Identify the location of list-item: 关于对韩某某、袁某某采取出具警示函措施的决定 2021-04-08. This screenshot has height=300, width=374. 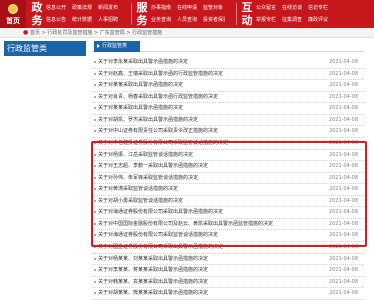
(228, 283).